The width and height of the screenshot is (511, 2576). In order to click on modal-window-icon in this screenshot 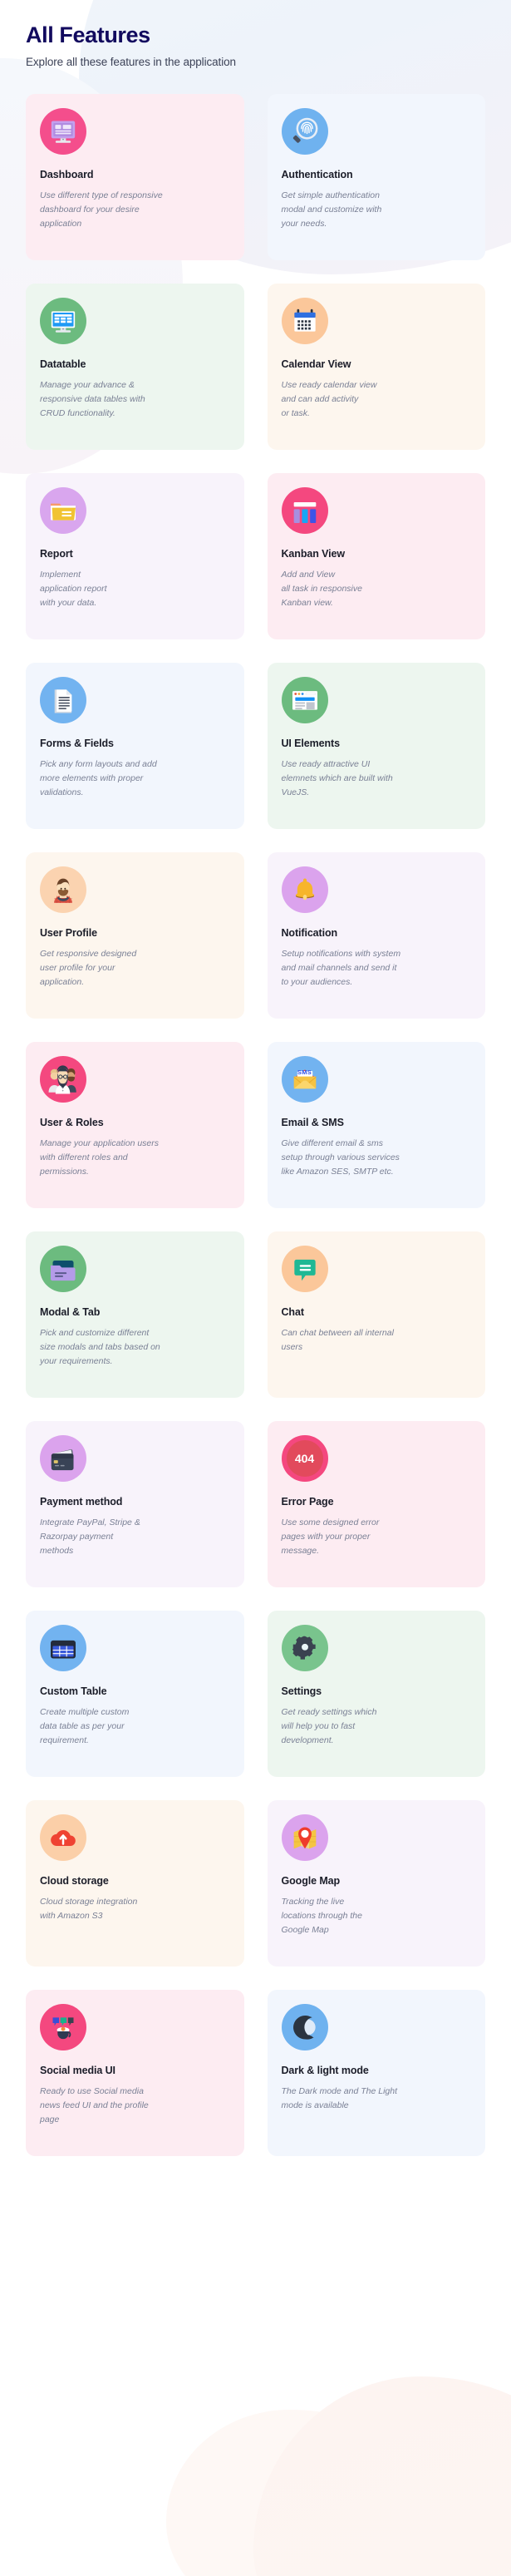, I will do `click(63, 1269)`.